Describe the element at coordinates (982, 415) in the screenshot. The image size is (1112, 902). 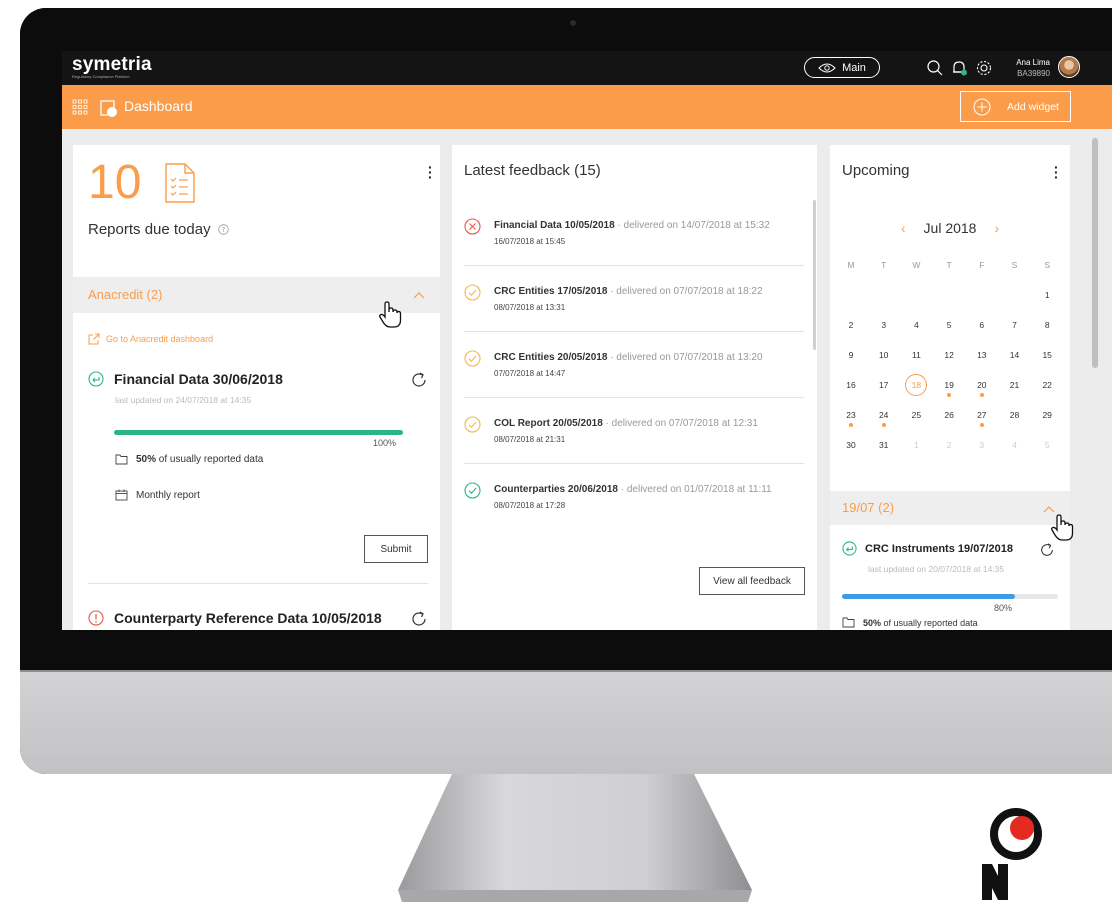
I see `calendar-day: 27` at that location.